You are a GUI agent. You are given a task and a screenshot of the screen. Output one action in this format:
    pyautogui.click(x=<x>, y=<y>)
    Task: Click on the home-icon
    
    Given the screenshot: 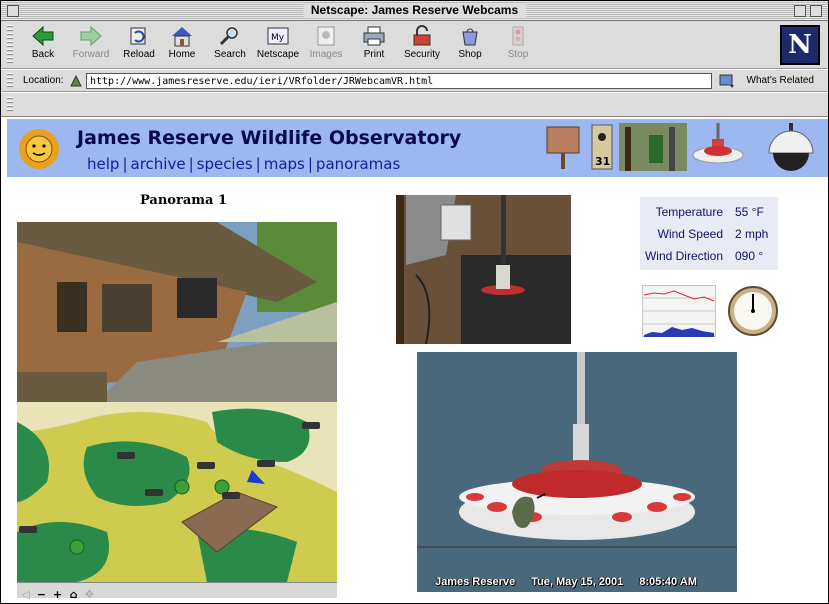 What is the action you would take?
    pyautogui.click(x=182, y=37)
    